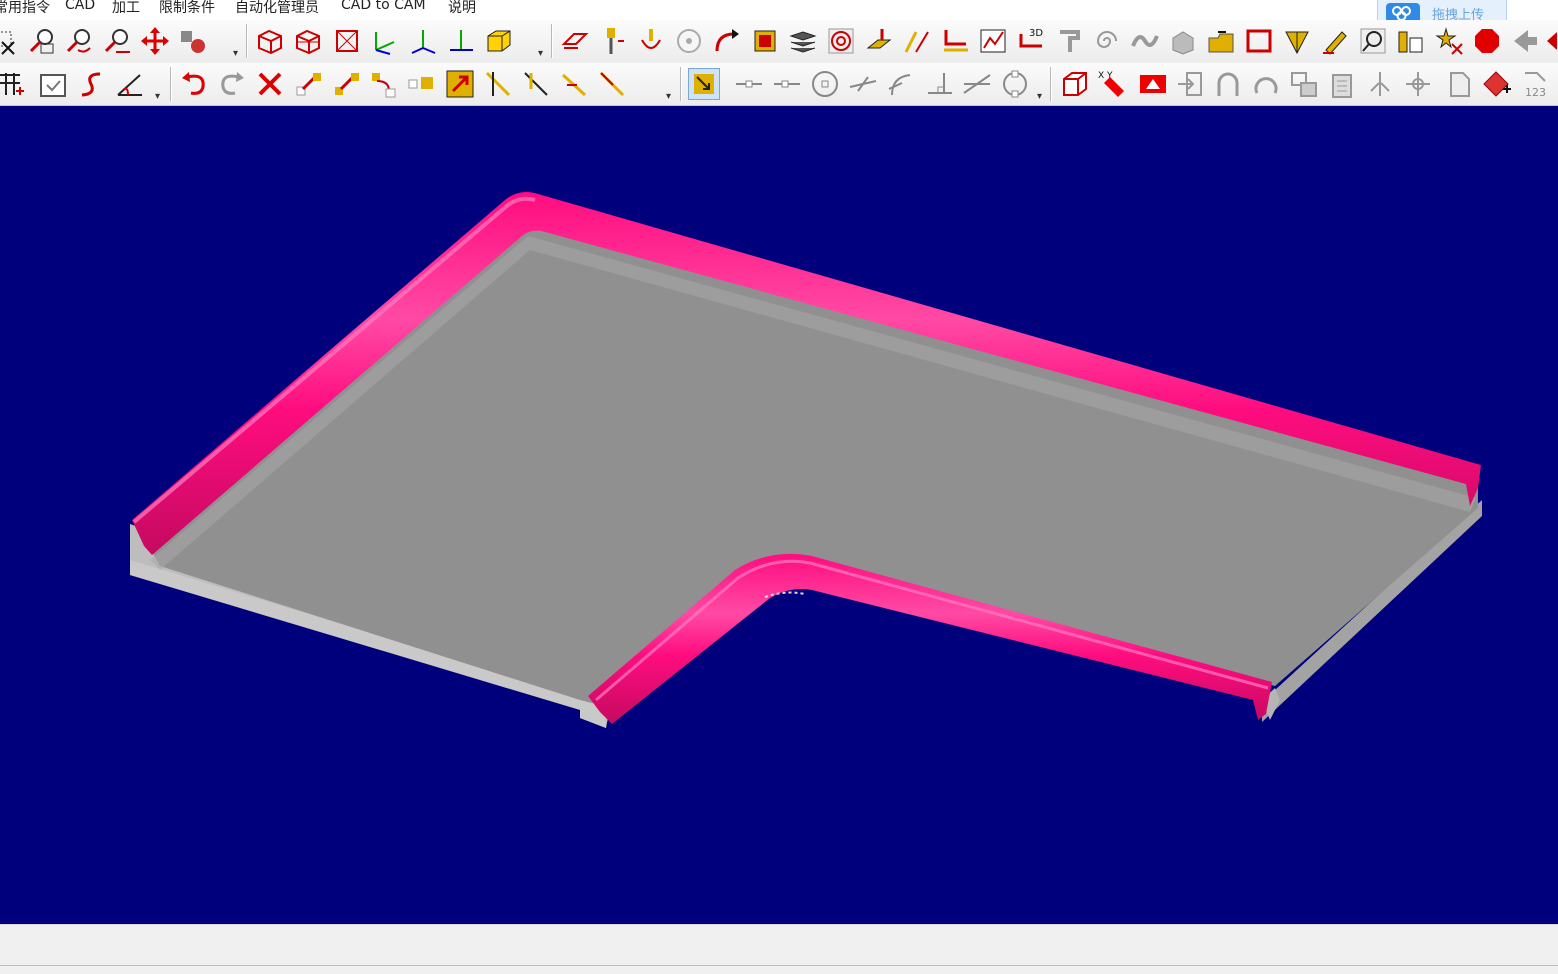 Image resolution: width=1558 pixels, height=974 pixels. What do you see at coordinates (1535, 92) in the screenshot?
I see `svg-text: 123` at bounding box center [1535, 92].